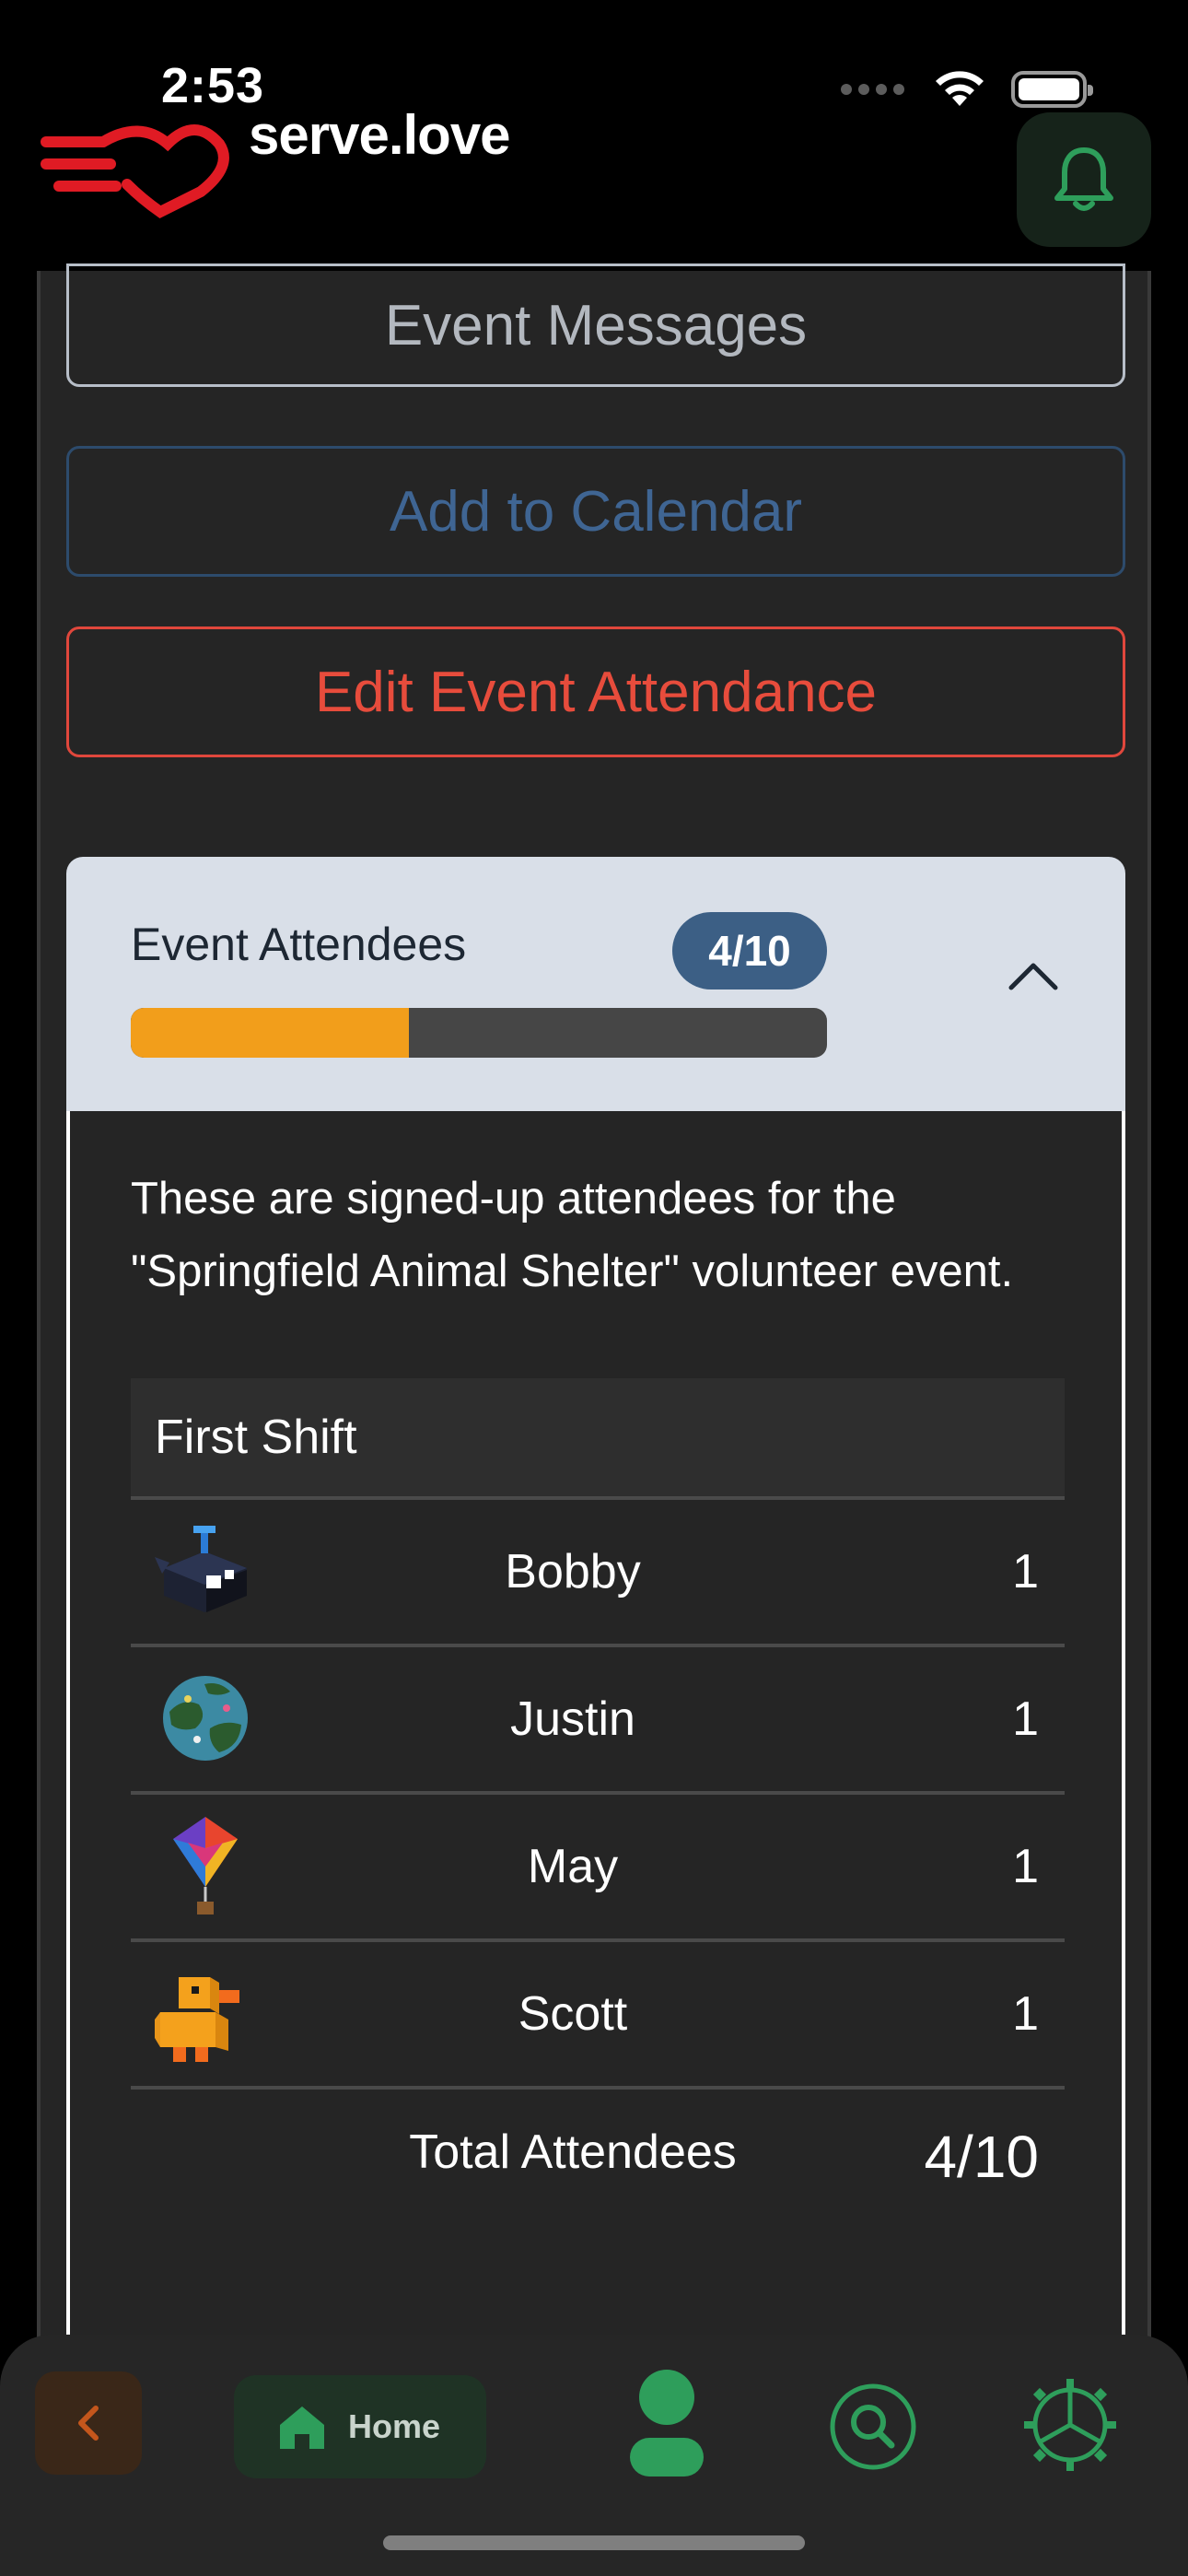 This screenshot has width=1188, height=2576. Describe the element at coordinates (573, 2014) in the screenshot. I see `attendee-name: Scott` at that location.